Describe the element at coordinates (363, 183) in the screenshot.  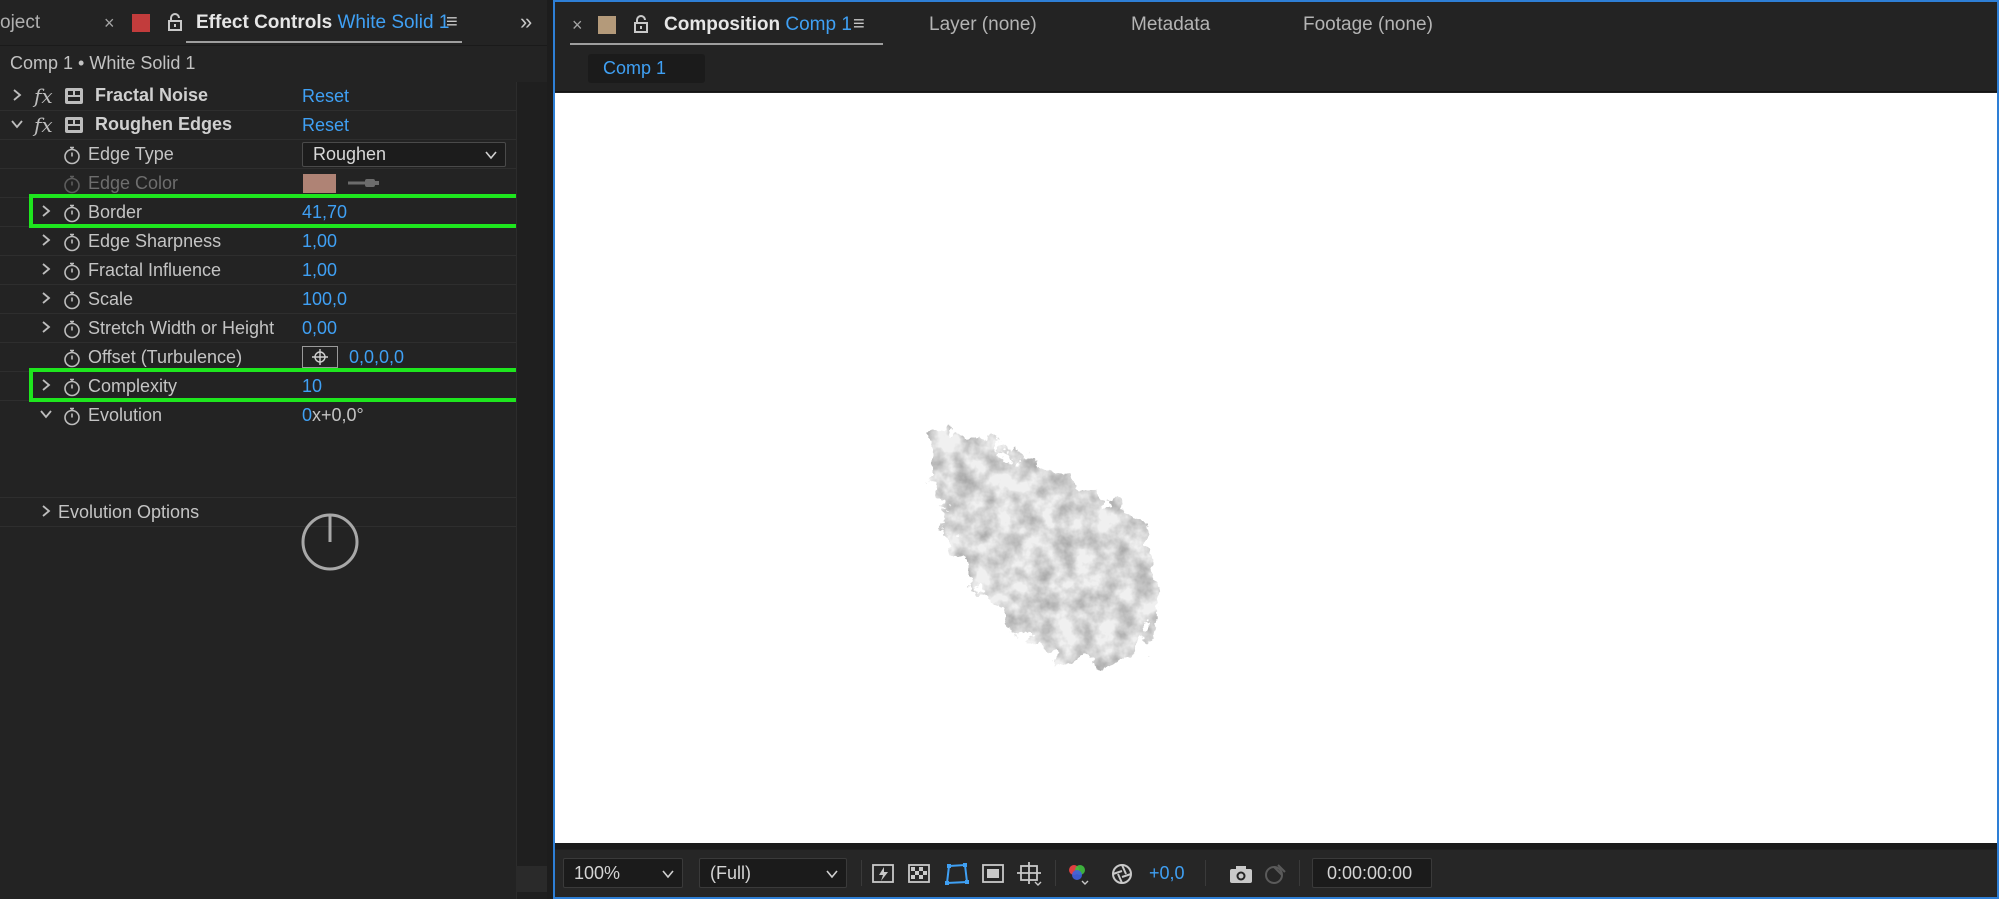
I see `eyedropper-icon` at that location.